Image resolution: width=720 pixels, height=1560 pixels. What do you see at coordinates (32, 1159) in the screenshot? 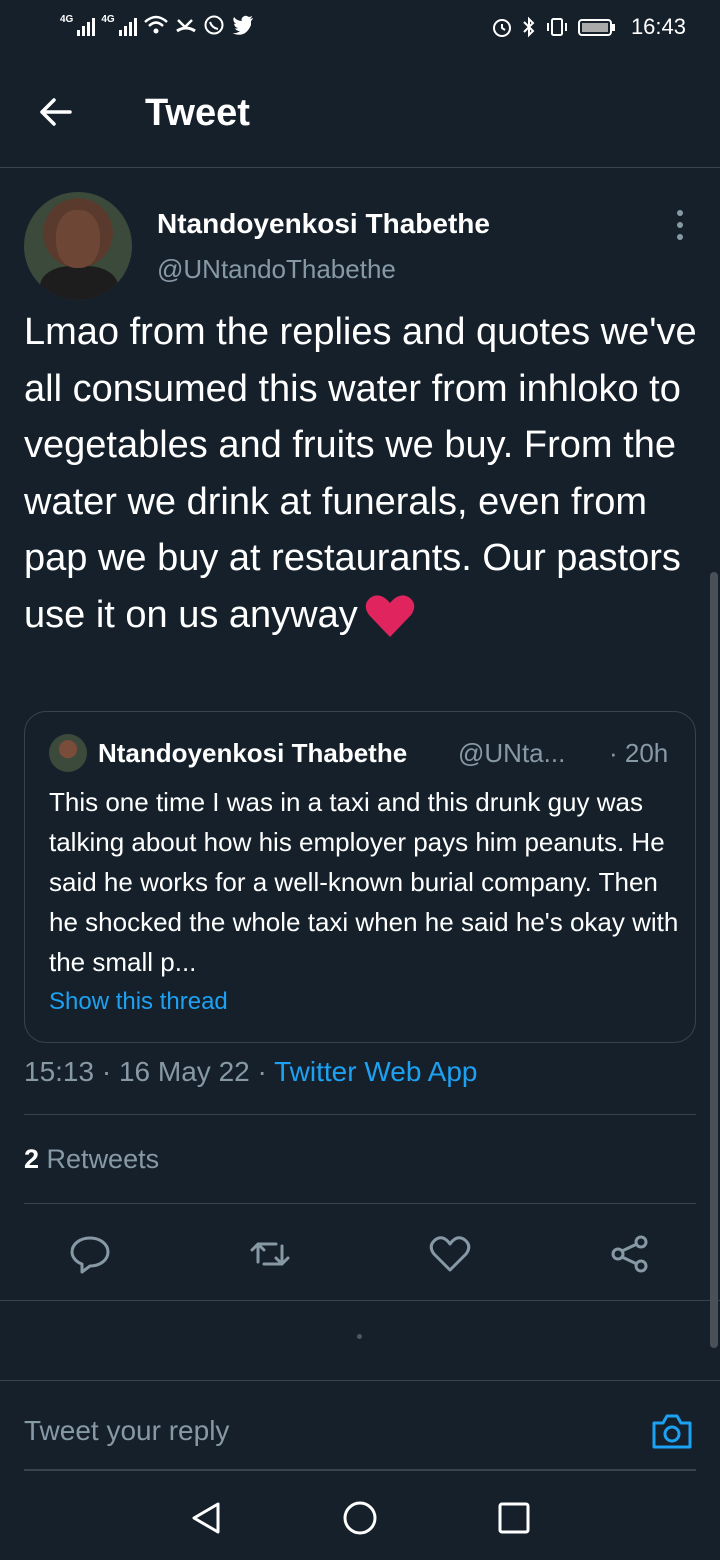
I see `retweets-number: 2` at bounding box center [32, 1159].